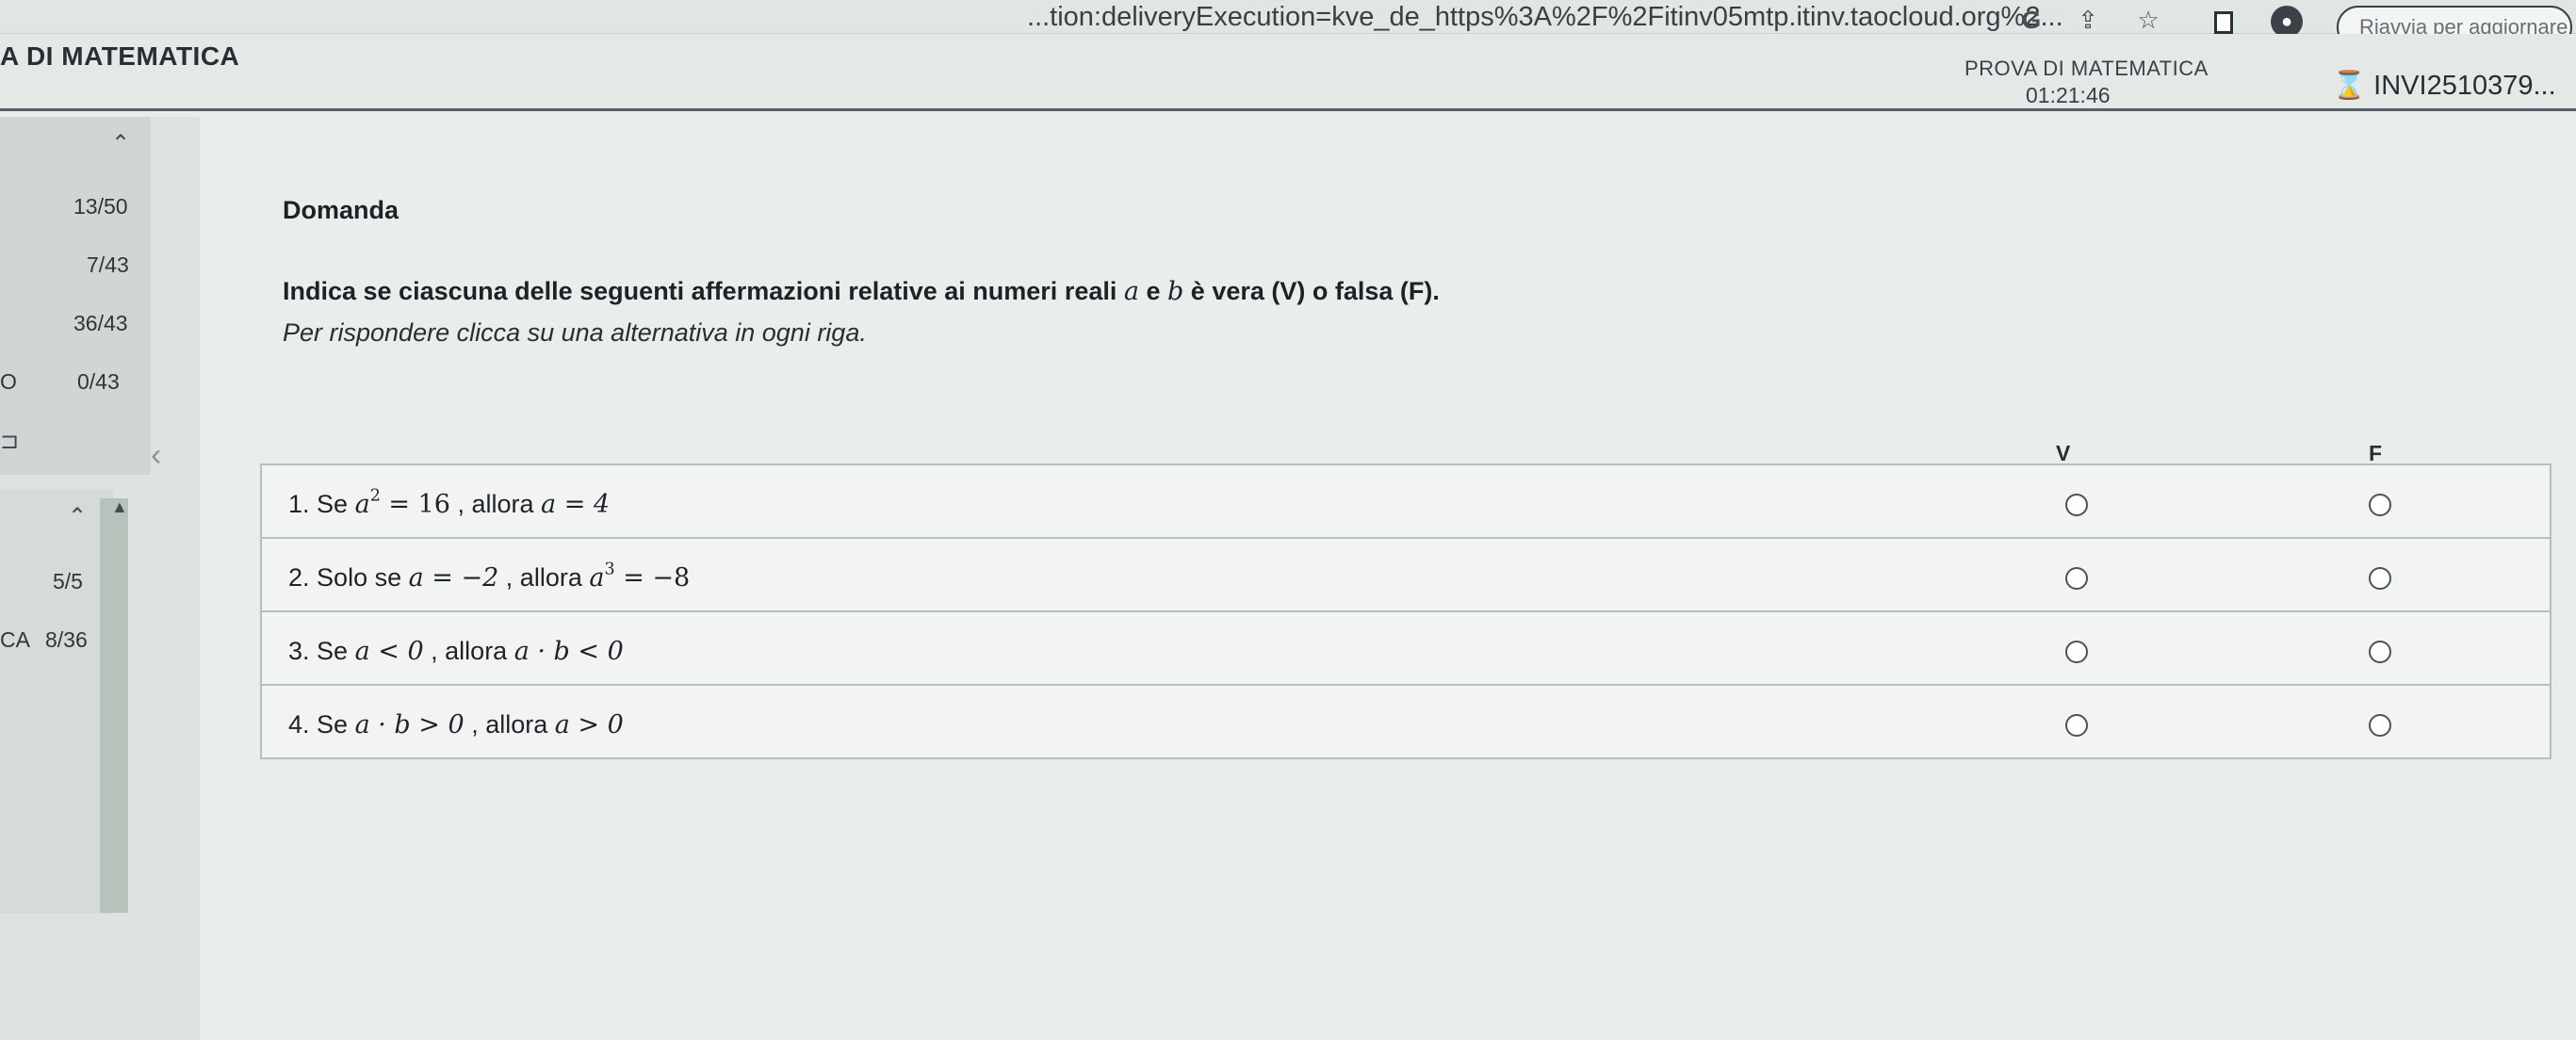 This screenshot has width=2576, height=1040. What do you see at coordinates (156, 455) in the screenshot?
I see `collapse-sidebar-icon: ‹` at bounding box center [156, 455].